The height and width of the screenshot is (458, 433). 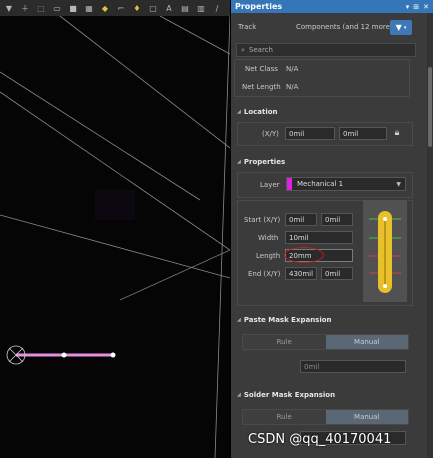 What do you see at coordinates (270, 185) in the screenshot?
I see `layer-label: Layer` at bounding box center [270, 185].